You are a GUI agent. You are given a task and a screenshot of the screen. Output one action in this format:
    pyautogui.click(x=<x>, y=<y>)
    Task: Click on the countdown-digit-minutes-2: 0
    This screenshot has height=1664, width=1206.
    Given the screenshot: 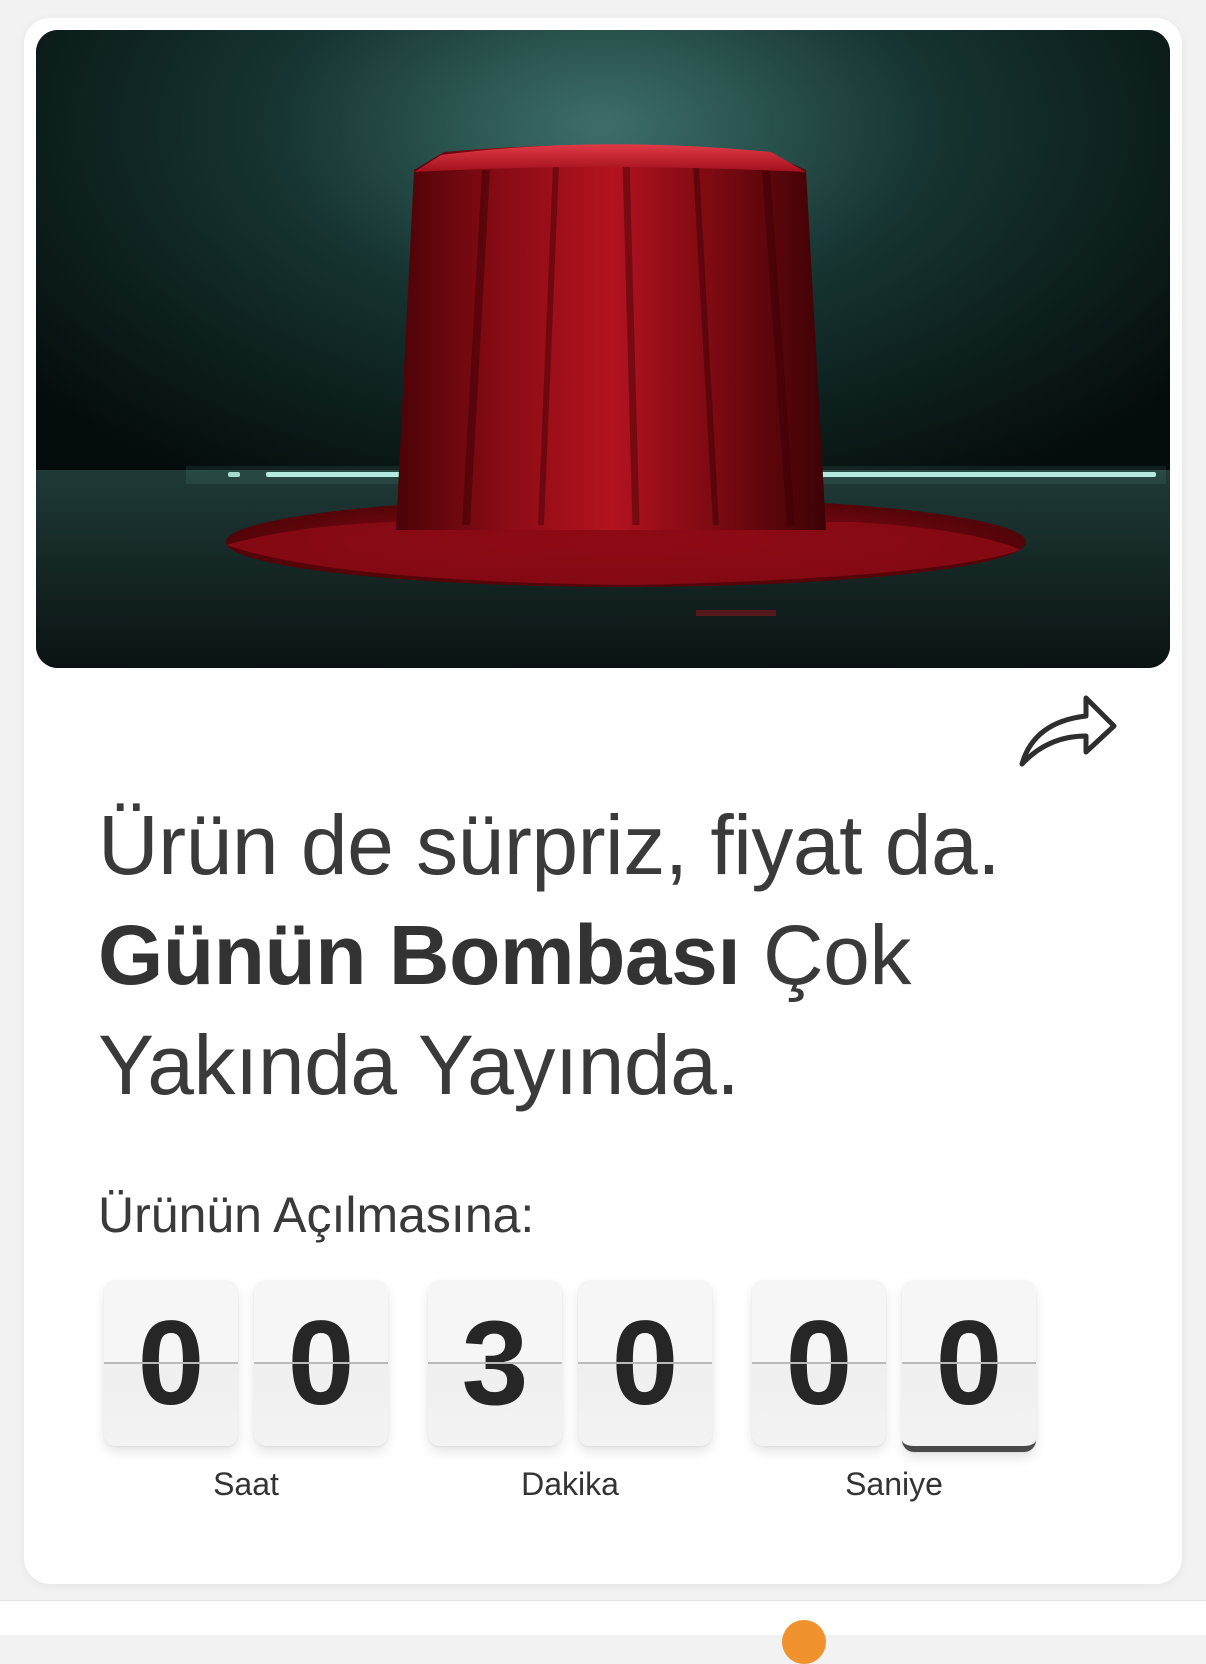 What is the action you would take?
    pyautogui.click(x=645, y=1363)
    